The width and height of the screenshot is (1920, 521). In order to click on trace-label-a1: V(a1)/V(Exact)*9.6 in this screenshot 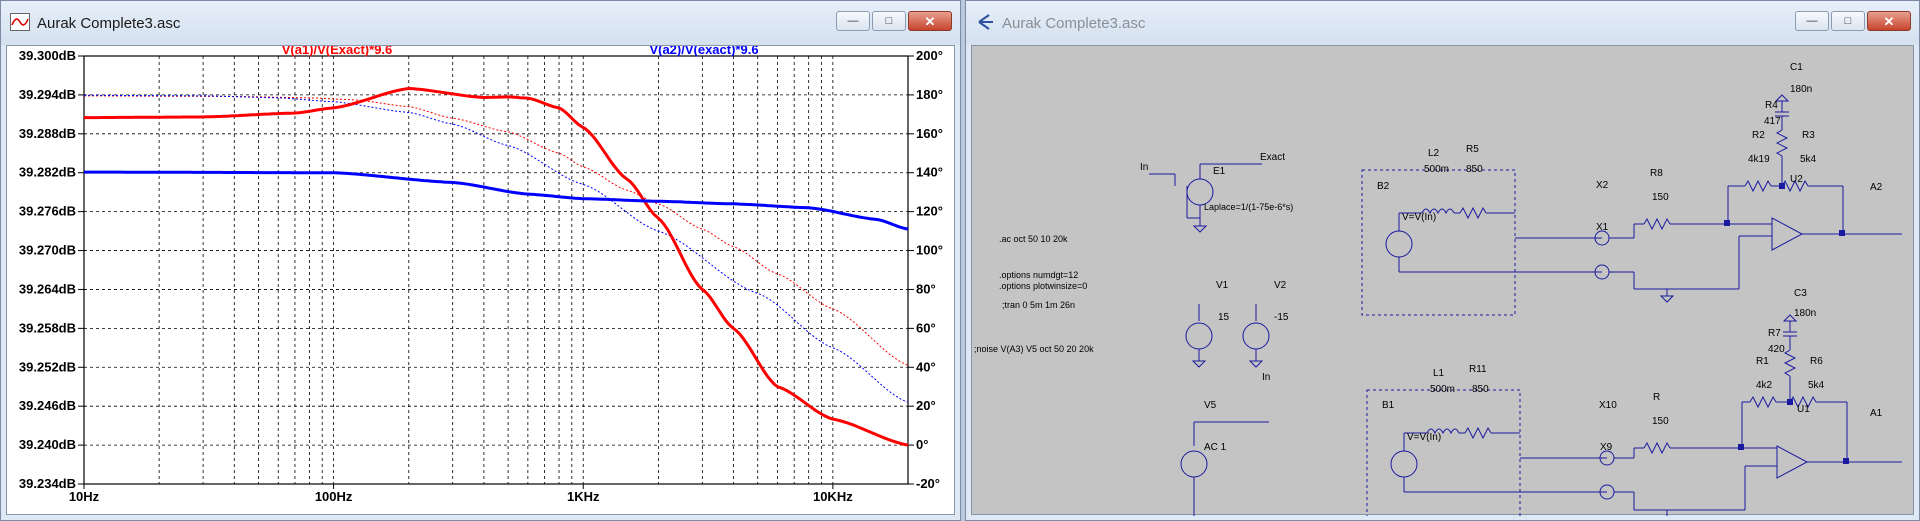, I will do `click(337, 51)`.